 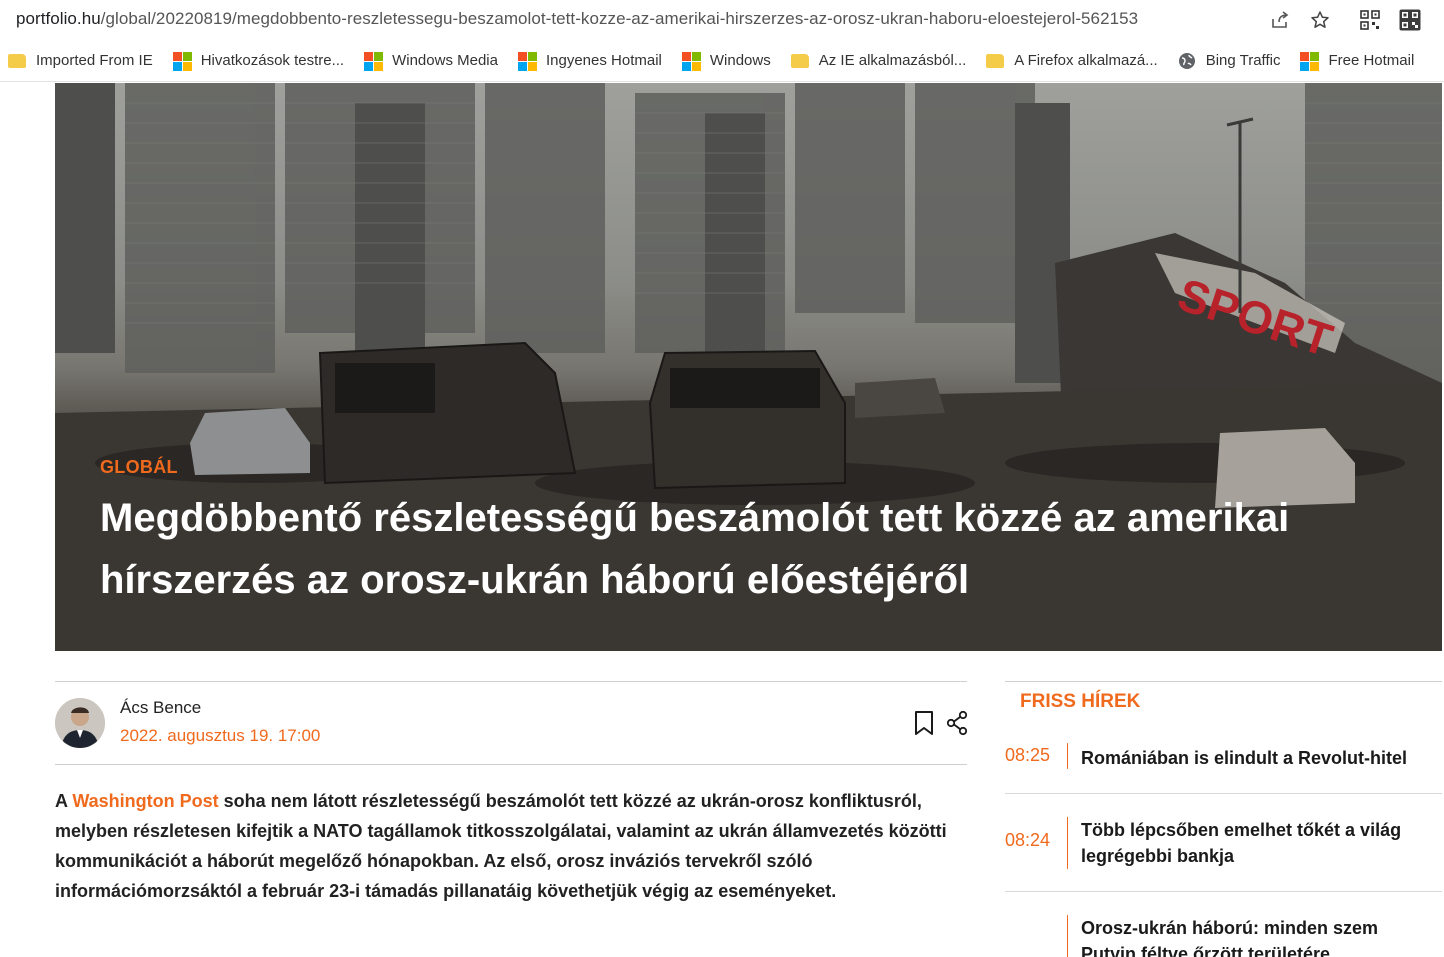 I want to click on bookmark-windows-media: Windows Media, so click(x=431, y=61).